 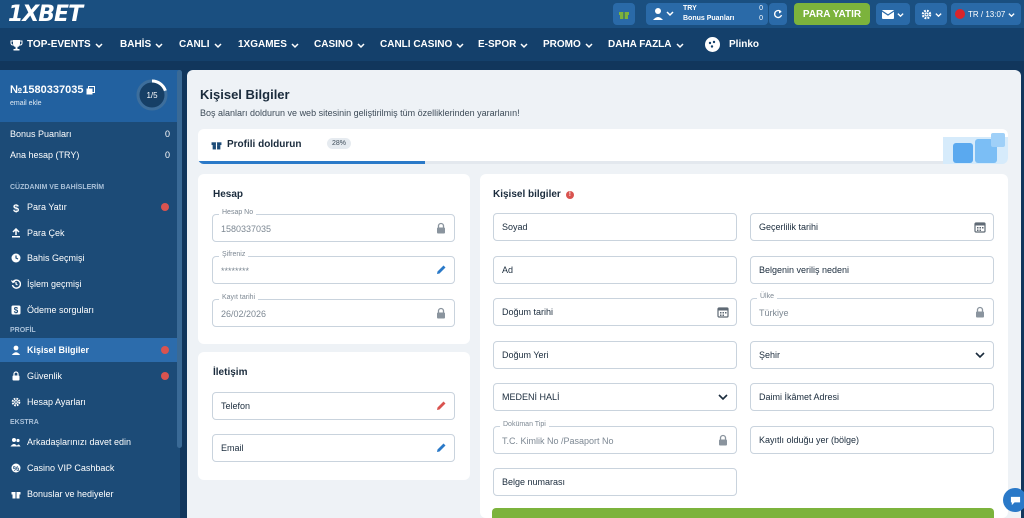 What do you see at coordinates (333, 225) in the screenshot?
I see `account-number-field: Hesap No 1580337035` at bounding box center [333, 225].